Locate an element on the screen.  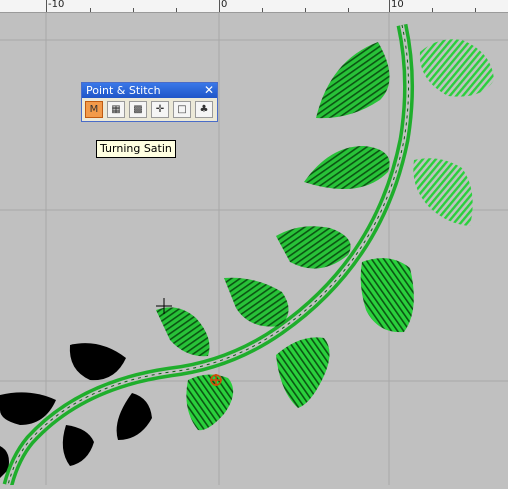
blank-shape-button: □ is located at coordinates (182, 109).